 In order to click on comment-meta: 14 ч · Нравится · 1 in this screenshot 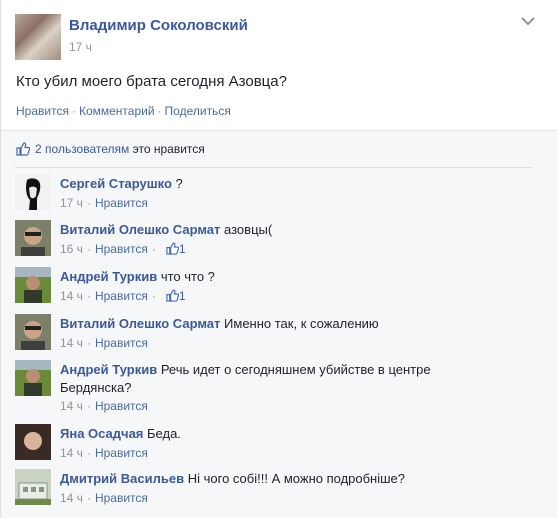, I will do `click(123, 296)`.